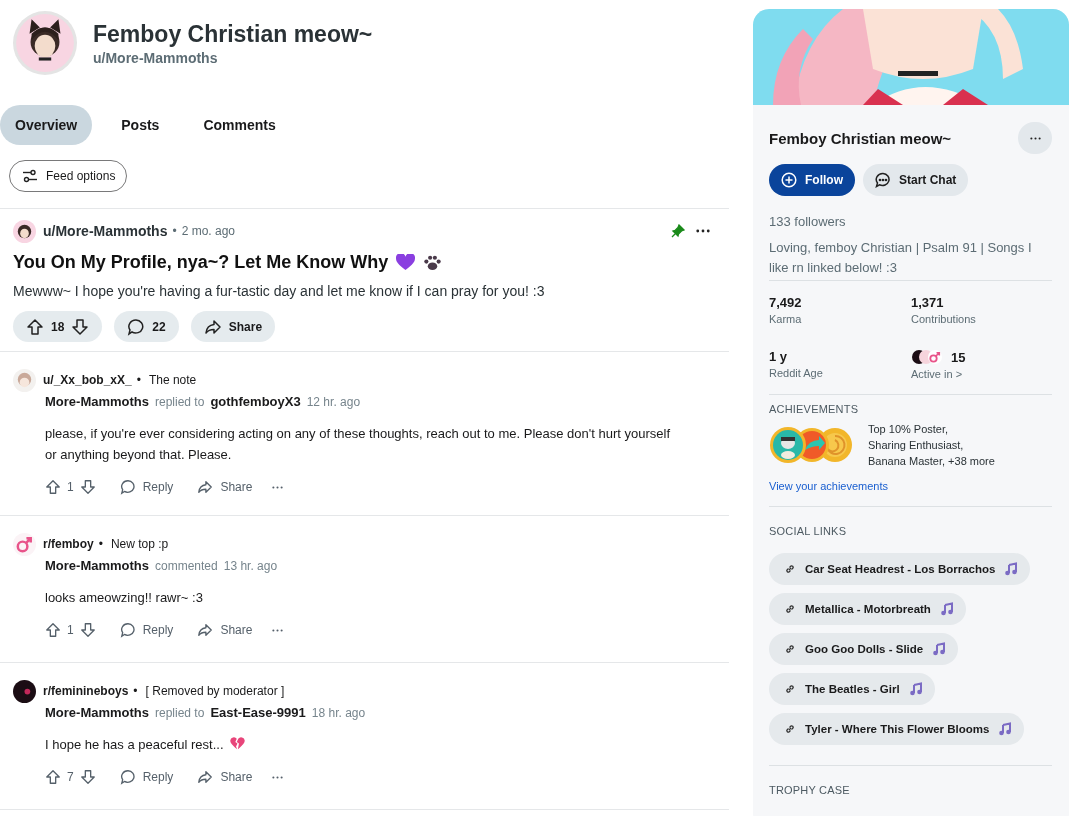  I want to click on post-author: u/More-Mammoths, so click(105, 231).